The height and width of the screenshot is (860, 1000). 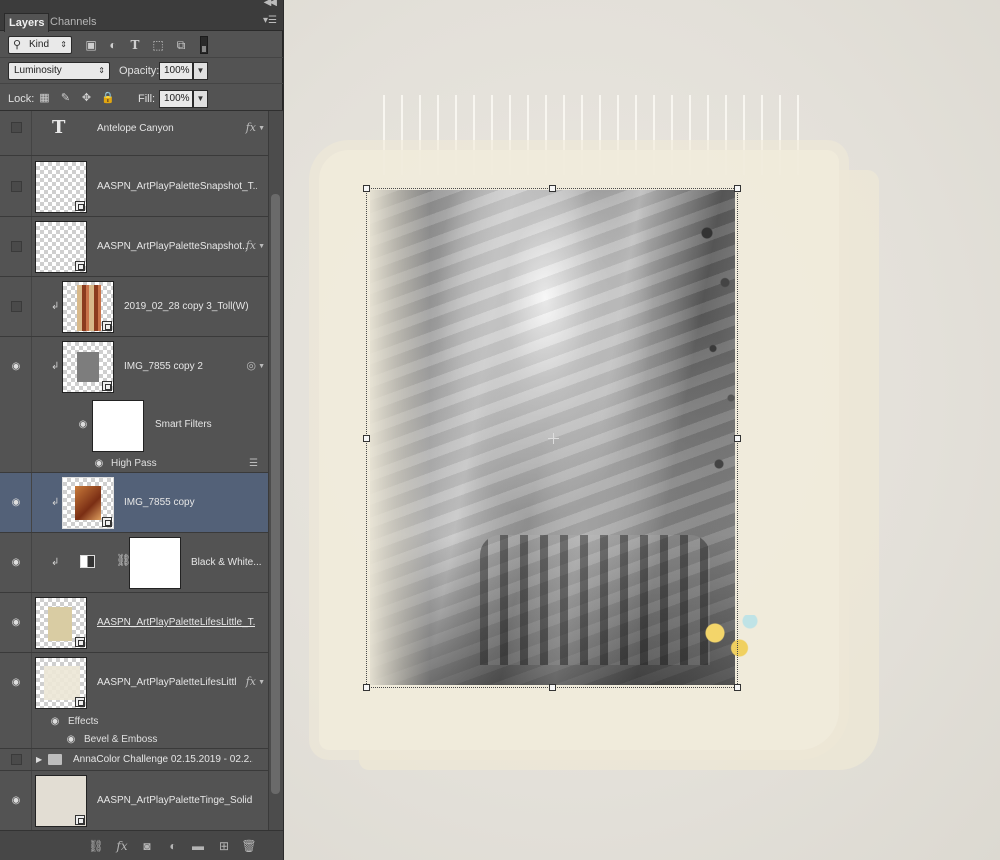 What do you see at coordinates (253, 463) in the screenshot?
I see `filter-options-icon: ☰` at bounding box center [253, 463].